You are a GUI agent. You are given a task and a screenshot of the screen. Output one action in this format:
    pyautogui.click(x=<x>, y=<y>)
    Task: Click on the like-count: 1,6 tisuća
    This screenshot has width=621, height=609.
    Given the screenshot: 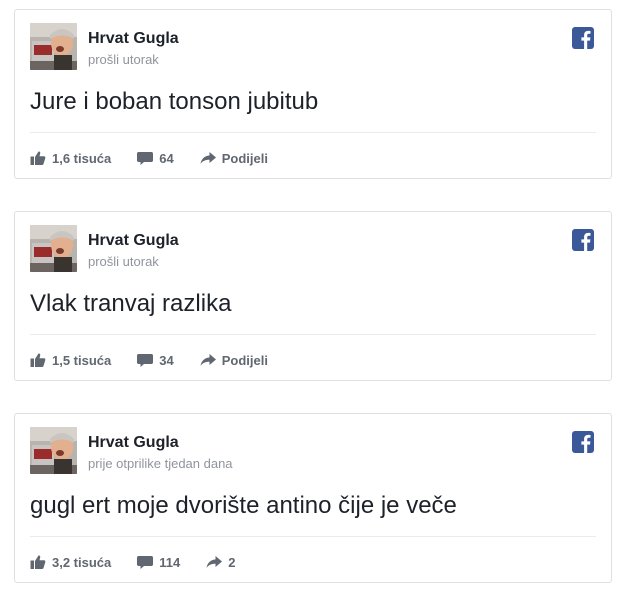 What is the action you would take?
    pyautogui.click(x=82, y=158)
    